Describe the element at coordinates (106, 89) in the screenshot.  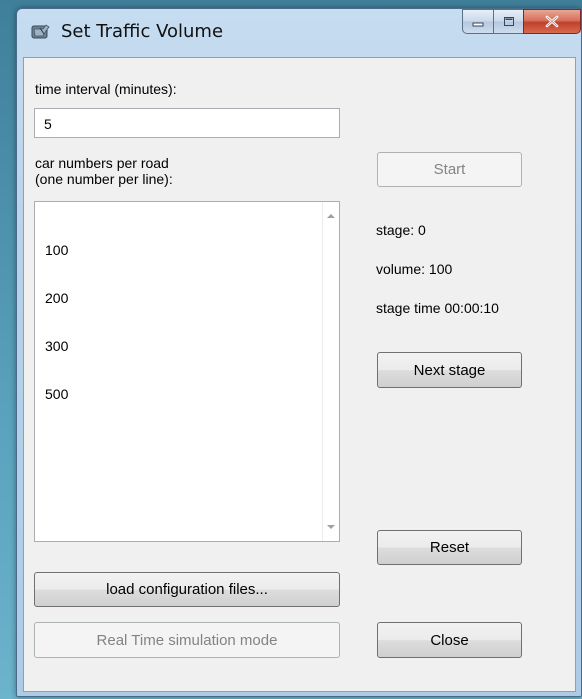
I see `time-interval-label: time interval (minutes):` at that location.